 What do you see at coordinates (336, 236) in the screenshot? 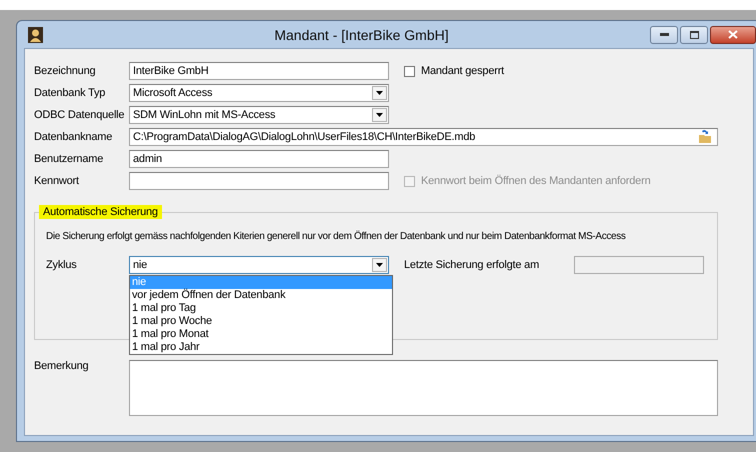
I see `description-text: Die Sicherung erfolgt gemäss nachfolgenden Kiterien generell nur vor dem Öffnen der Datenbank und nur beim Datenbankformat MS-Access` at bounding box center [336, 236].